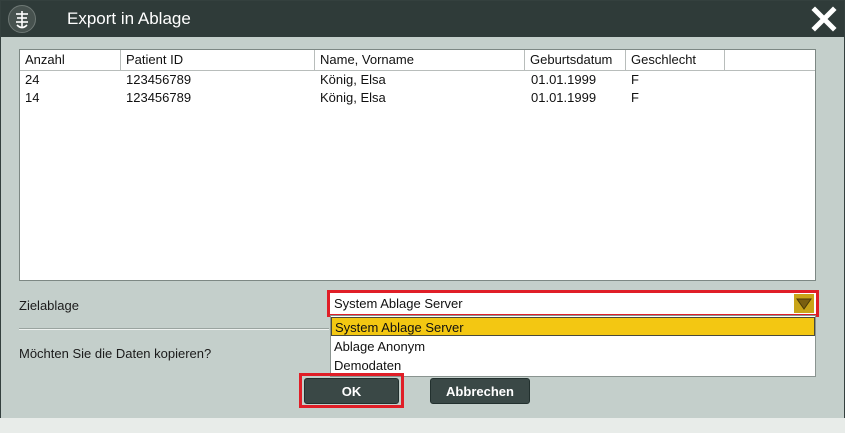 This screenshot has height=433, width=845. Describe the element at coordinates (70, 60) in the screenshot. I see `column-header-anzahl: Anzahl` at that location.